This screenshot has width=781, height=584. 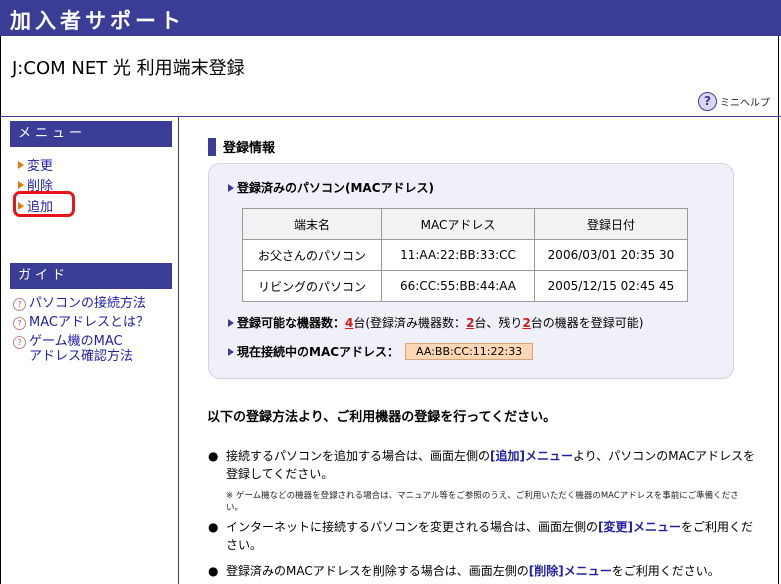 I want to click on header-bar: 加入者サポート, so click(x=390, y=18).